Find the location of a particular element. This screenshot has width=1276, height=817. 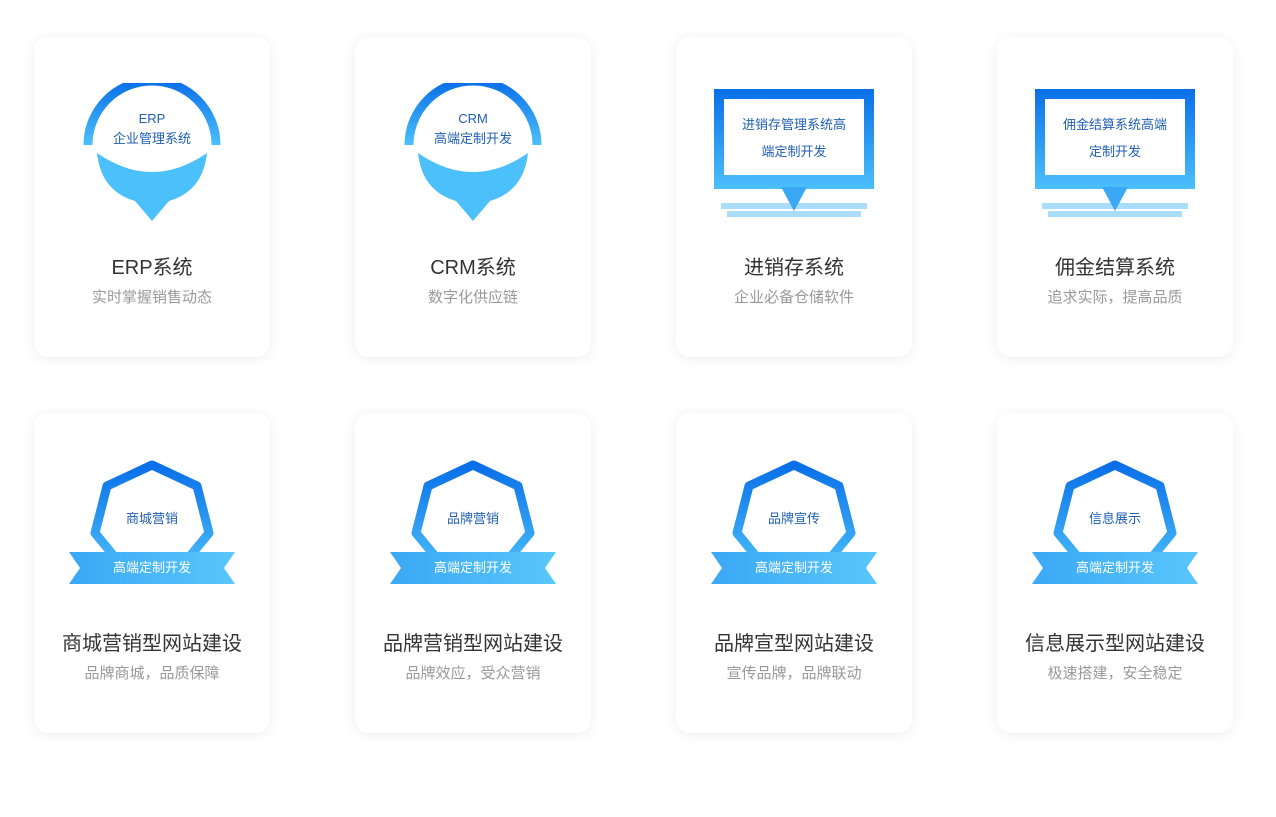

card-brand-marketing-website: 品牌营销 高端定制开发 品牌营销型网站建设 品牌效应，受众营销 is located at coordinates (473, 573).